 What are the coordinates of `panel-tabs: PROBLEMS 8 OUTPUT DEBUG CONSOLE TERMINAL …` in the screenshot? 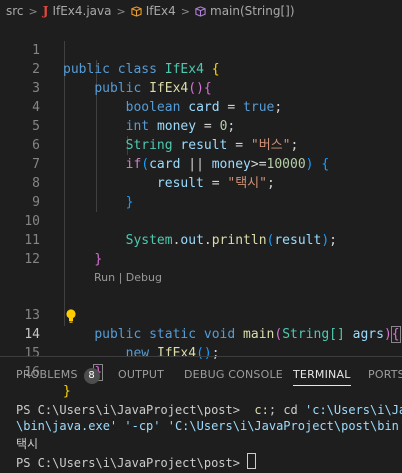 It's located at (201, 375).